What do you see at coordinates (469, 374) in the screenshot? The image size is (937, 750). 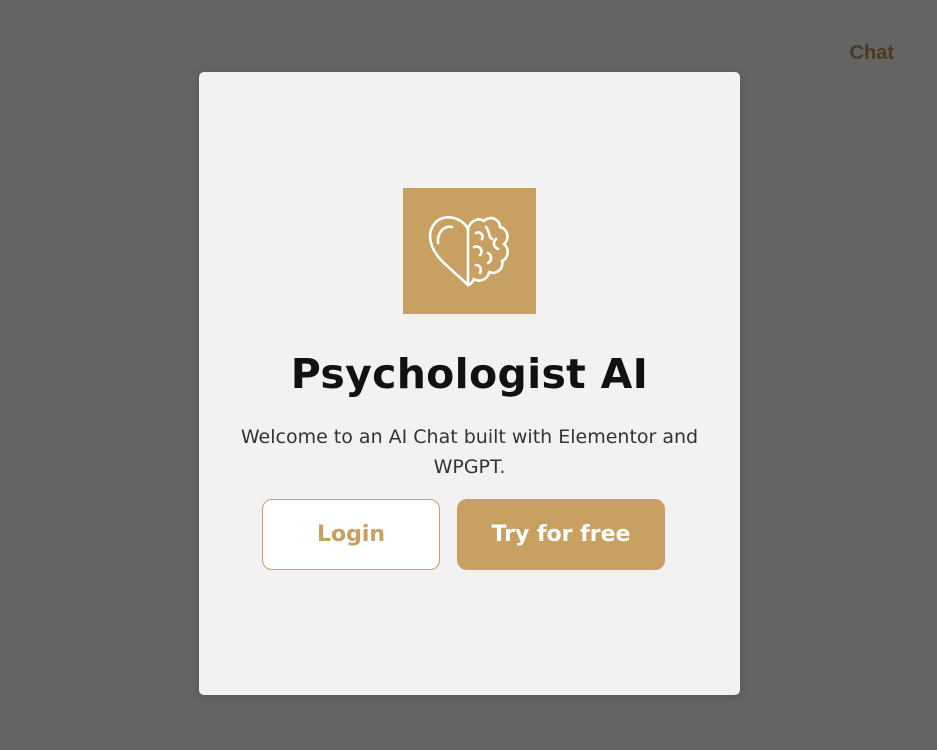 I see `page-title: Psychologist AI` at bounding box center [469, 374].